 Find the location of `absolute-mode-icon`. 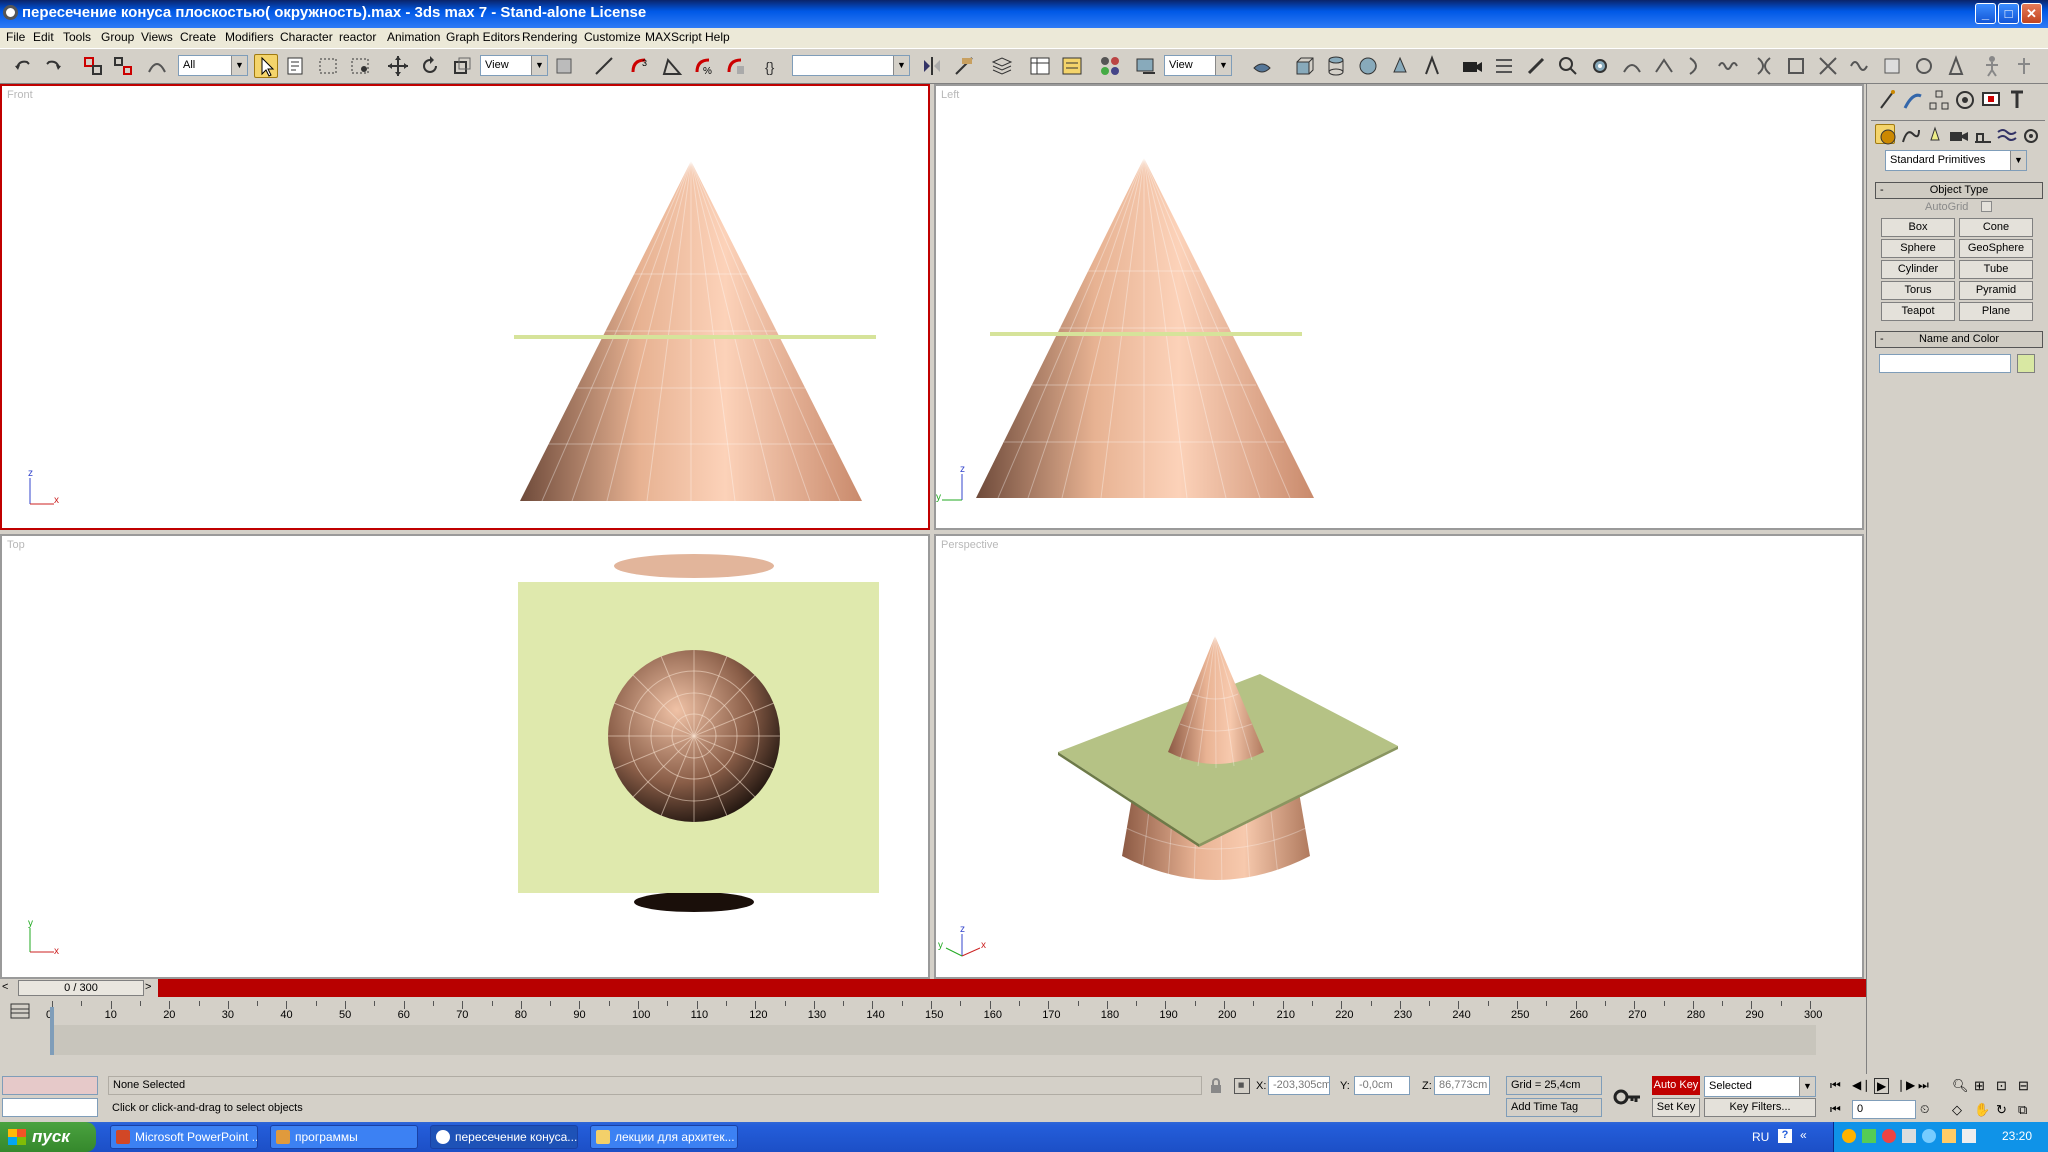

absolute-mode-icon is located at coordinates (1242, 1086).